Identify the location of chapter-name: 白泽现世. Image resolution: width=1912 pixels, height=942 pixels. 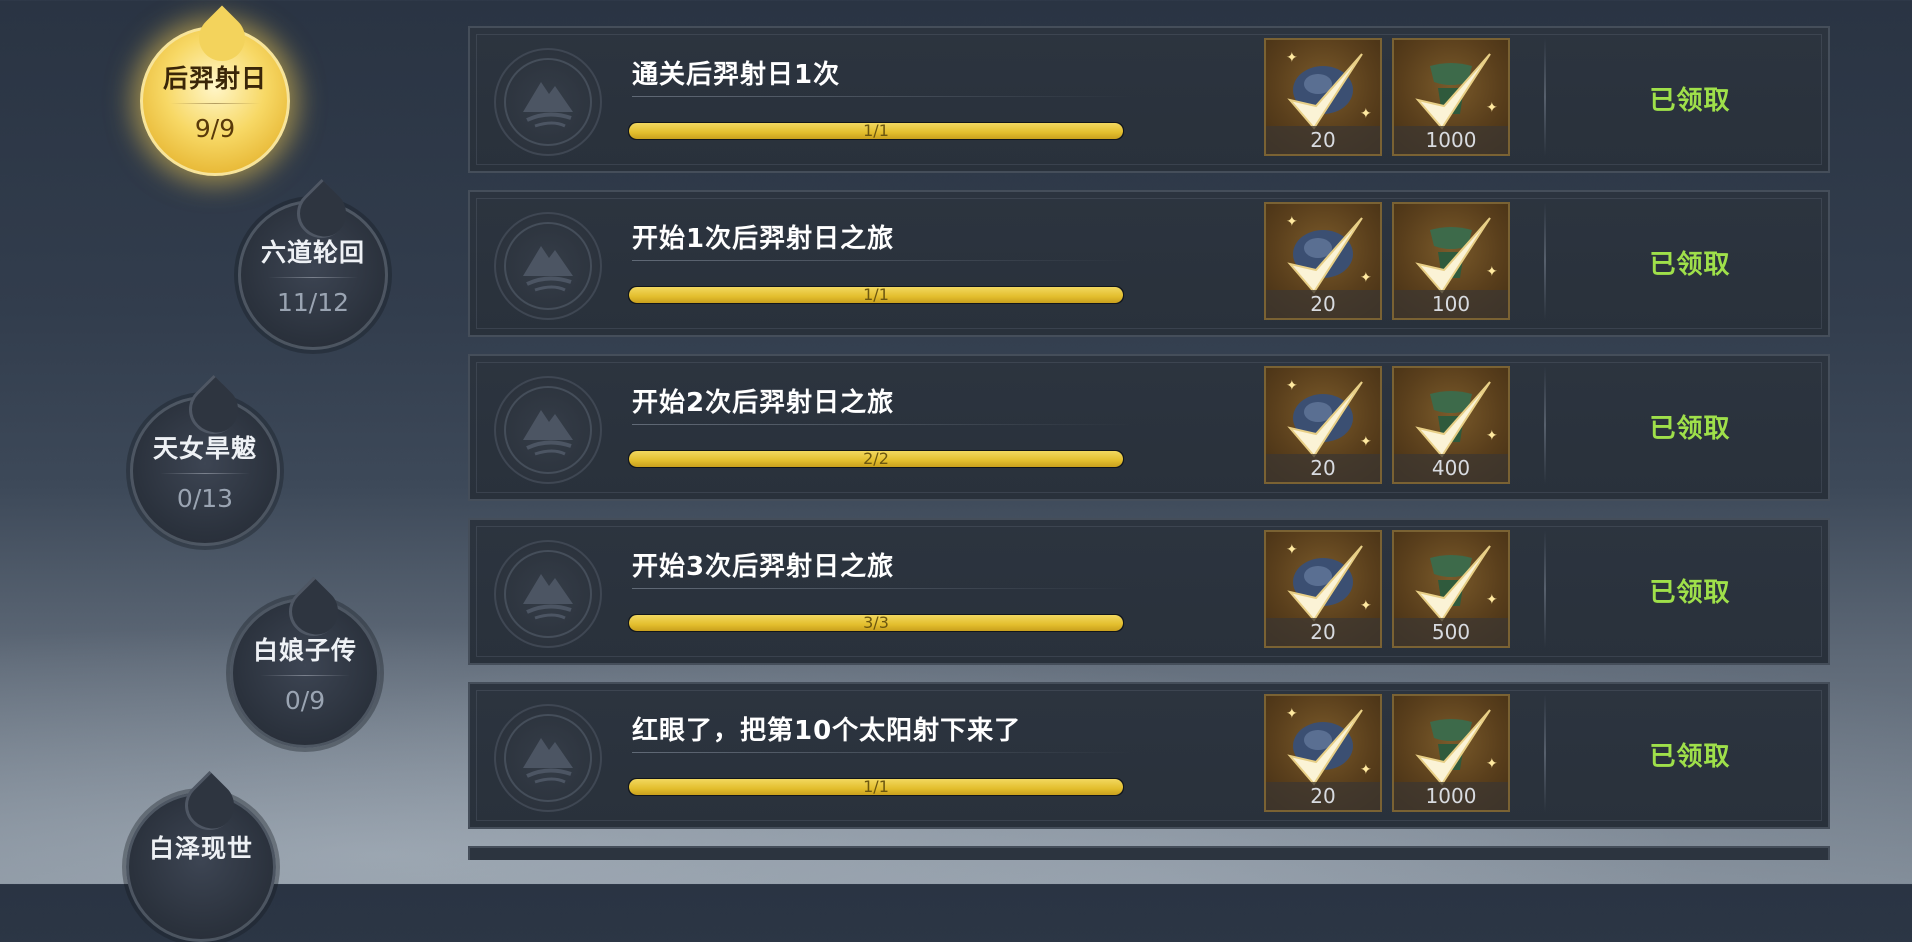
(200, 848).